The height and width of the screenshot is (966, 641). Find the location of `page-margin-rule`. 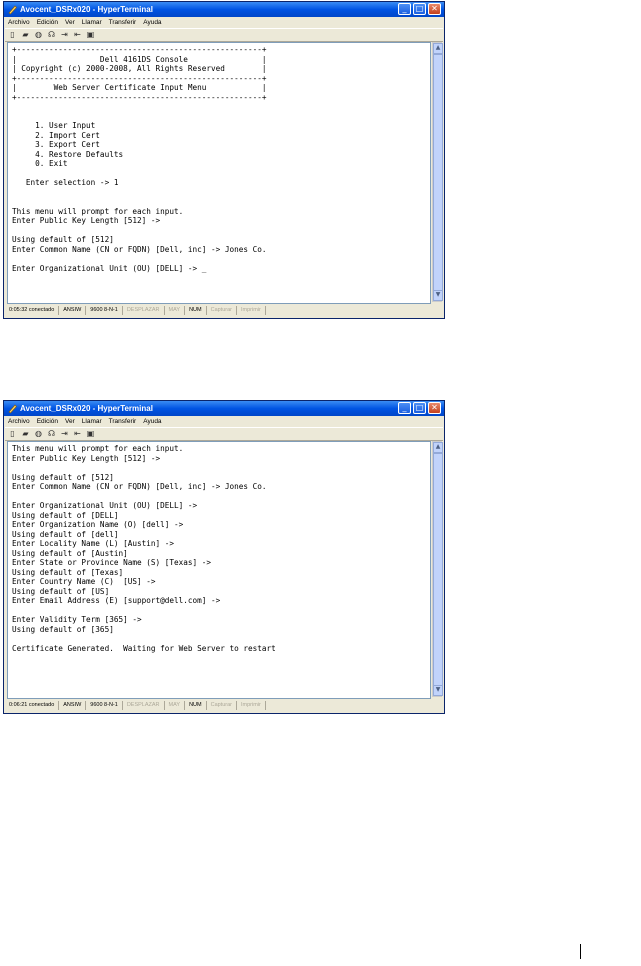

page-margin-rule is located at coordinates (580, 951).